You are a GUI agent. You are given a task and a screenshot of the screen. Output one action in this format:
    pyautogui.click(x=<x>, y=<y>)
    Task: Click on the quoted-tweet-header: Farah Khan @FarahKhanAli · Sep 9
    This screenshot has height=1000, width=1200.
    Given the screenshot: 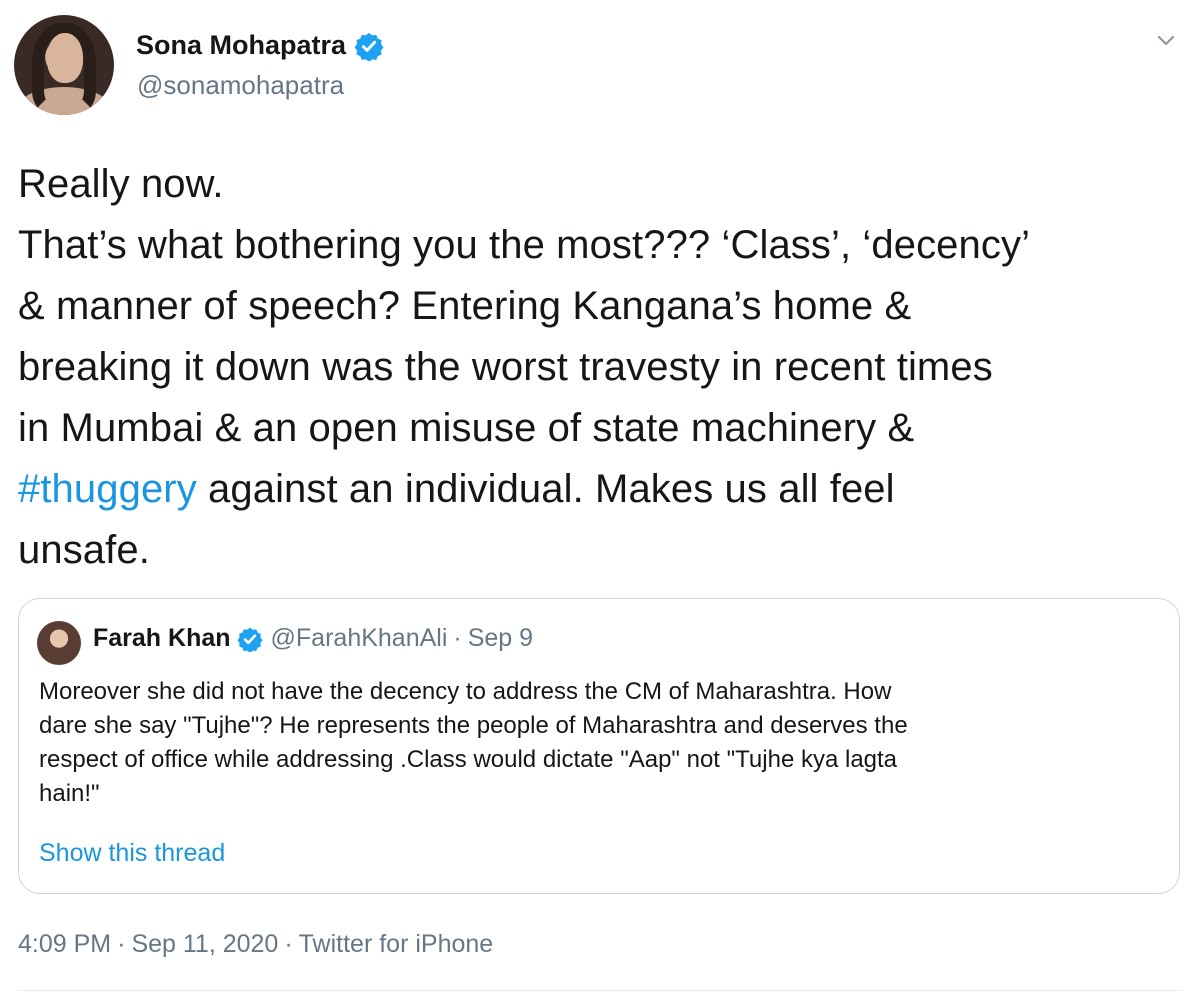 What is the action you would take?
    pyautogui.click(x=313, y=638)
    